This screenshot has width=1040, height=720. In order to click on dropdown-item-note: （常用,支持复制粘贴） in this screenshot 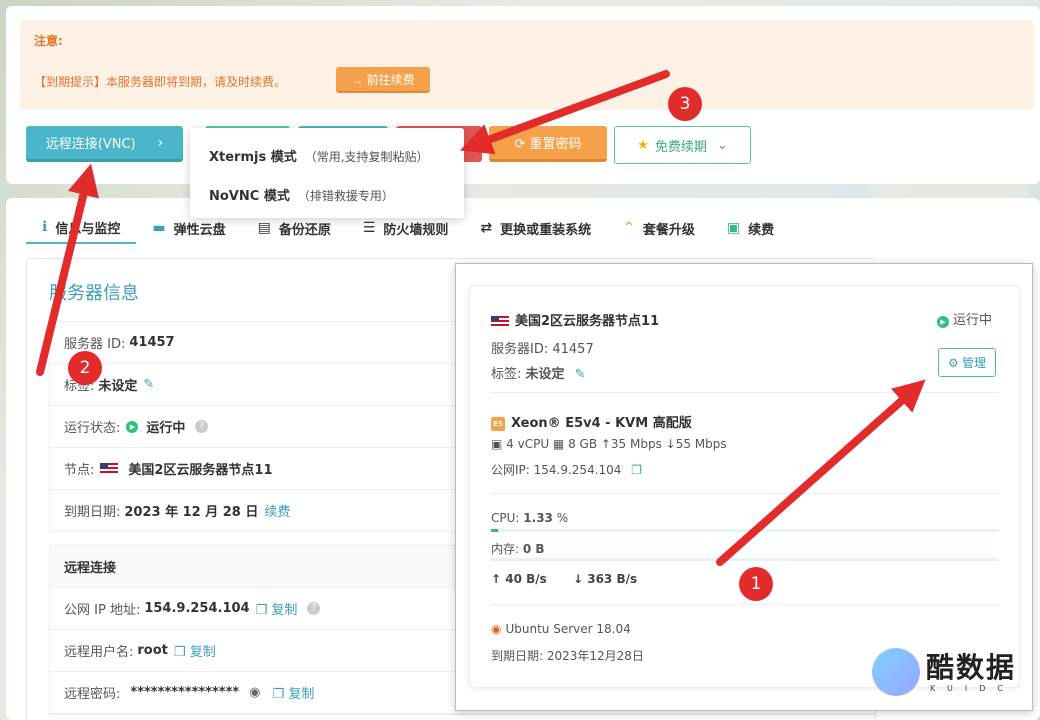, I will do `click(366, 157)`.